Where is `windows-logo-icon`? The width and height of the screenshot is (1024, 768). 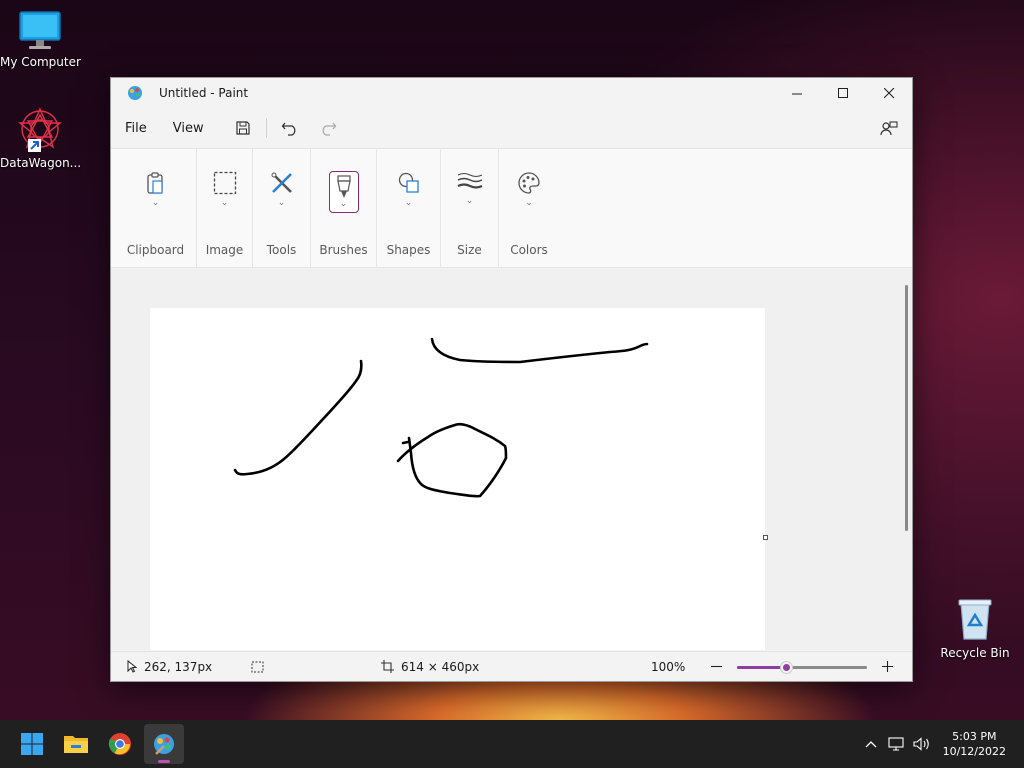 windows-logo-icon is located at coordinates (32, 744).